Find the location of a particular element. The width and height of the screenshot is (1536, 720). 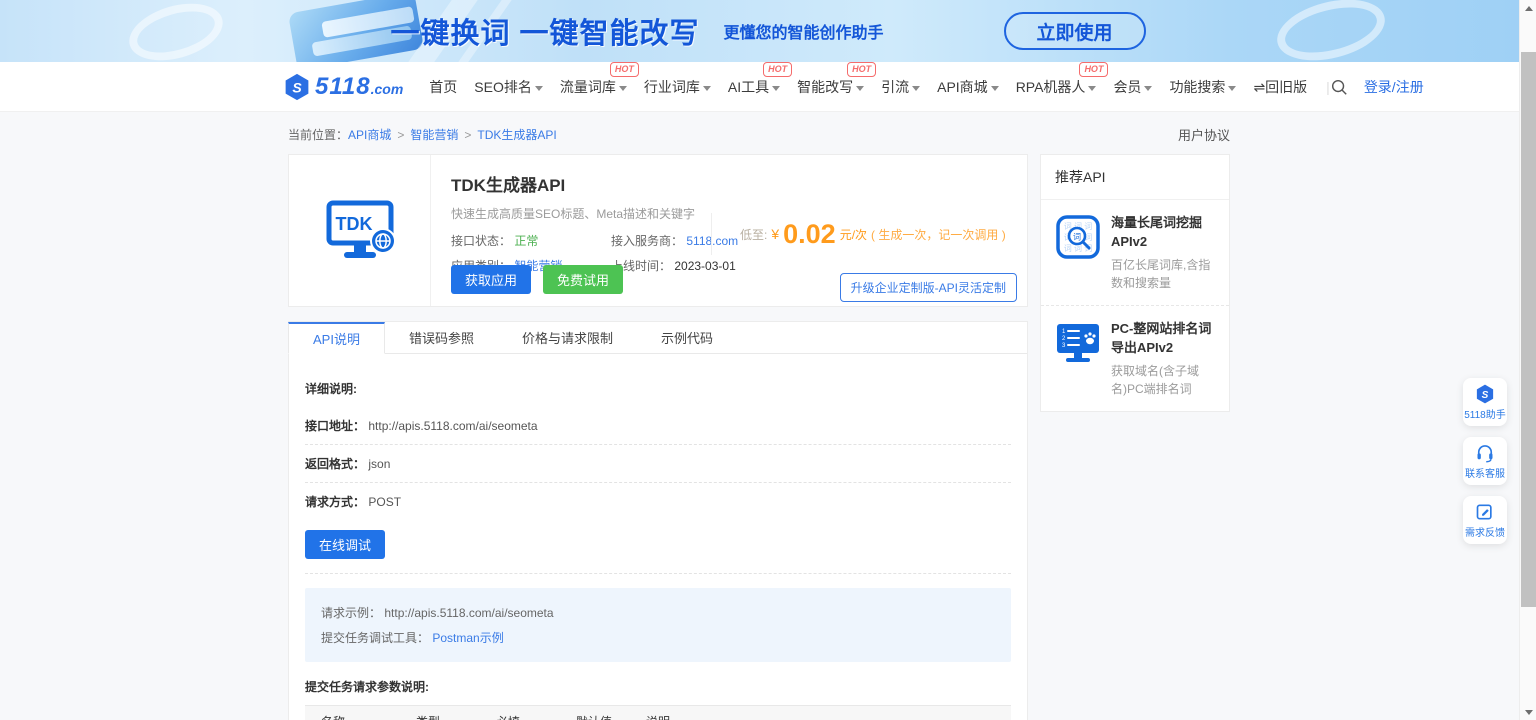

recommended-api-title: 推荐API is located at coordinates (1135, 177).